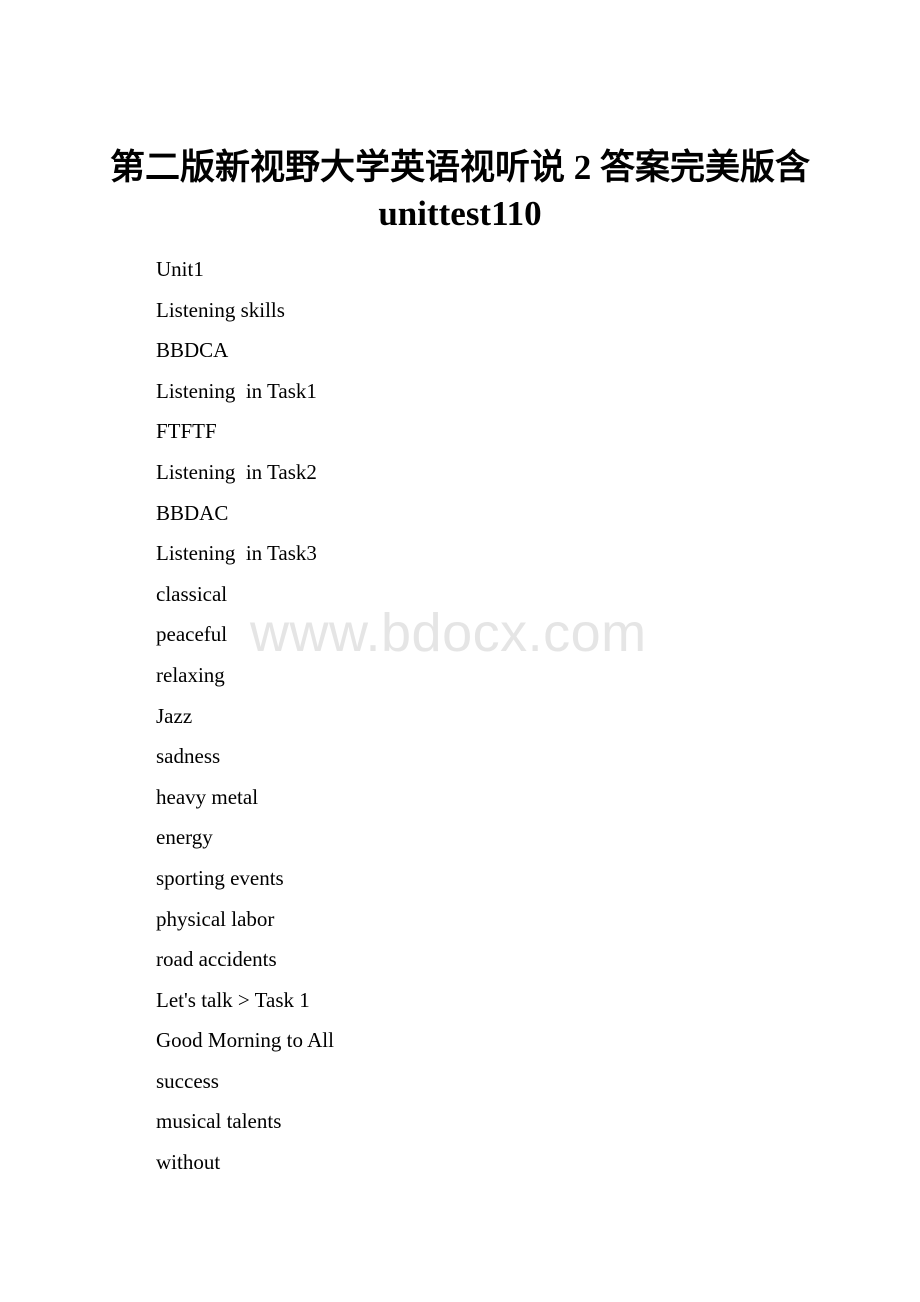 This screenshot has height=1302, width=920. I want to click on section-heading: Listening in Task1, so click(236, 390).